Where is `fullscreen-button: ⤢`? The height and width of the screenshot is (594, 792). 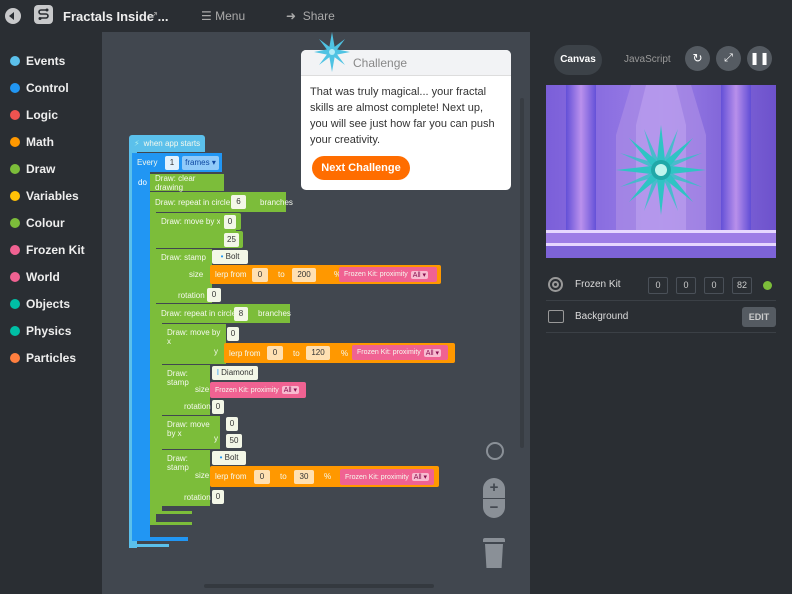 fullscreen-button: ⤢ is located at coordinates (728, 58).